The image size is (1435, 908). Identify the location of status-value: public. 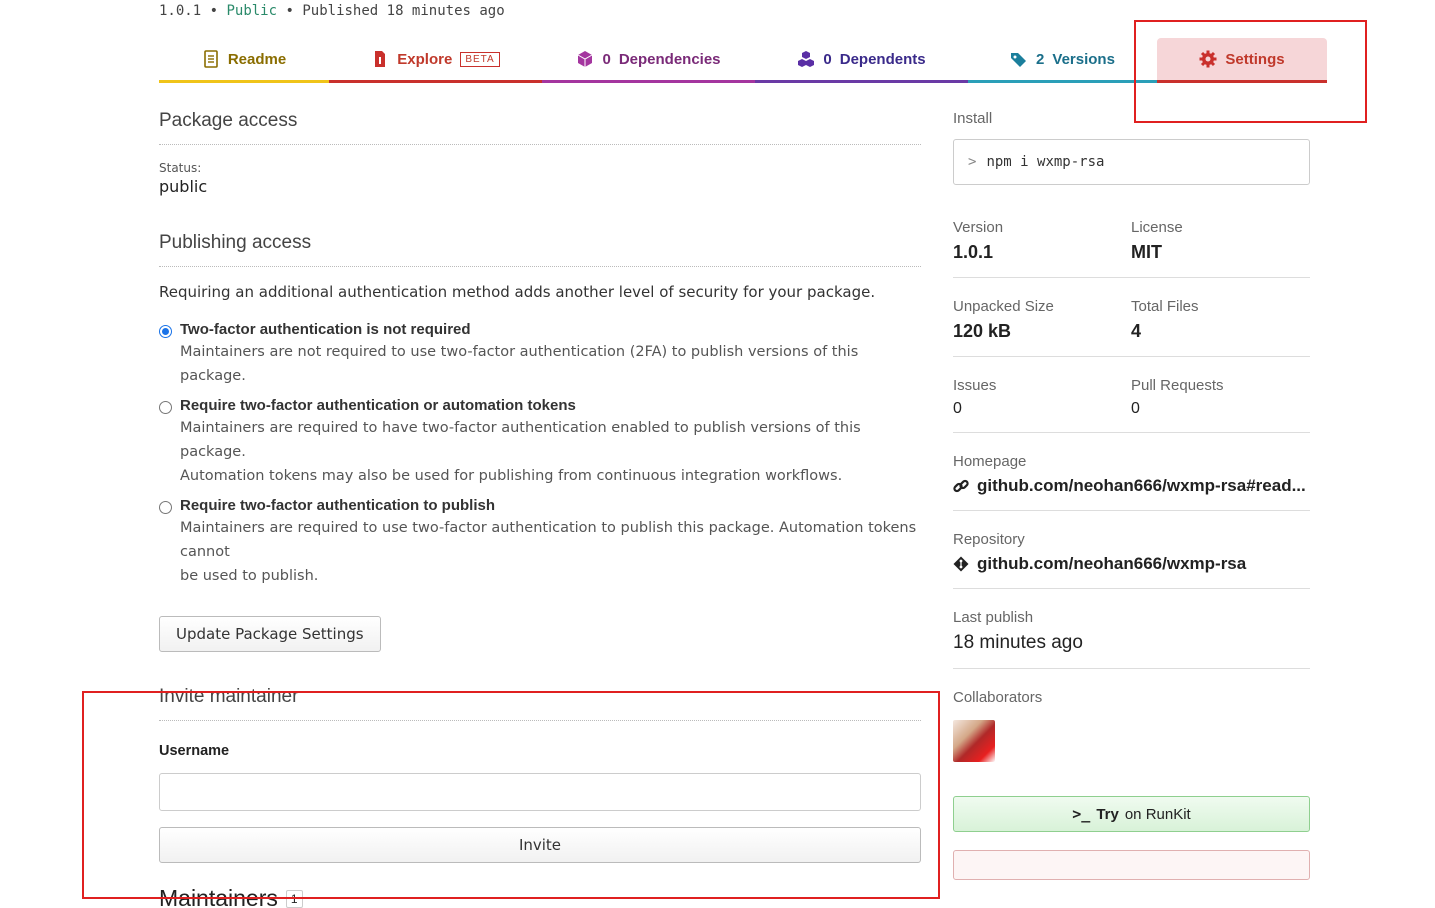
(183, 186).